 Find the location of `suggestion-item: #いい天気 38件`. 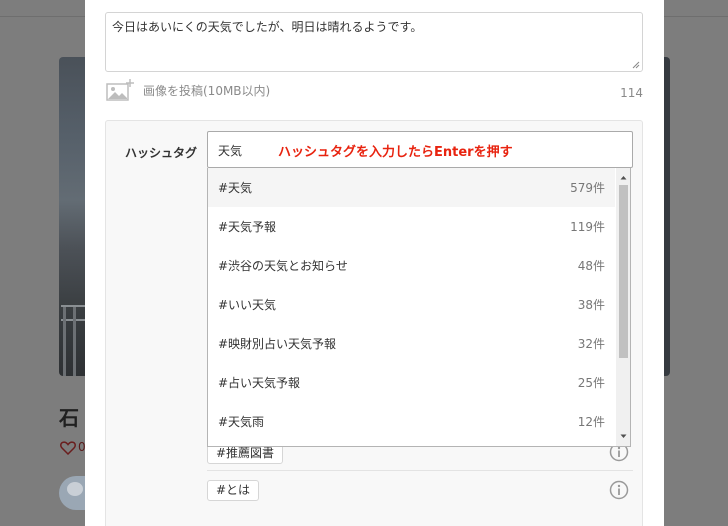

suggestion-item: #いい天気 38件 is located at coordinates (411, 304).